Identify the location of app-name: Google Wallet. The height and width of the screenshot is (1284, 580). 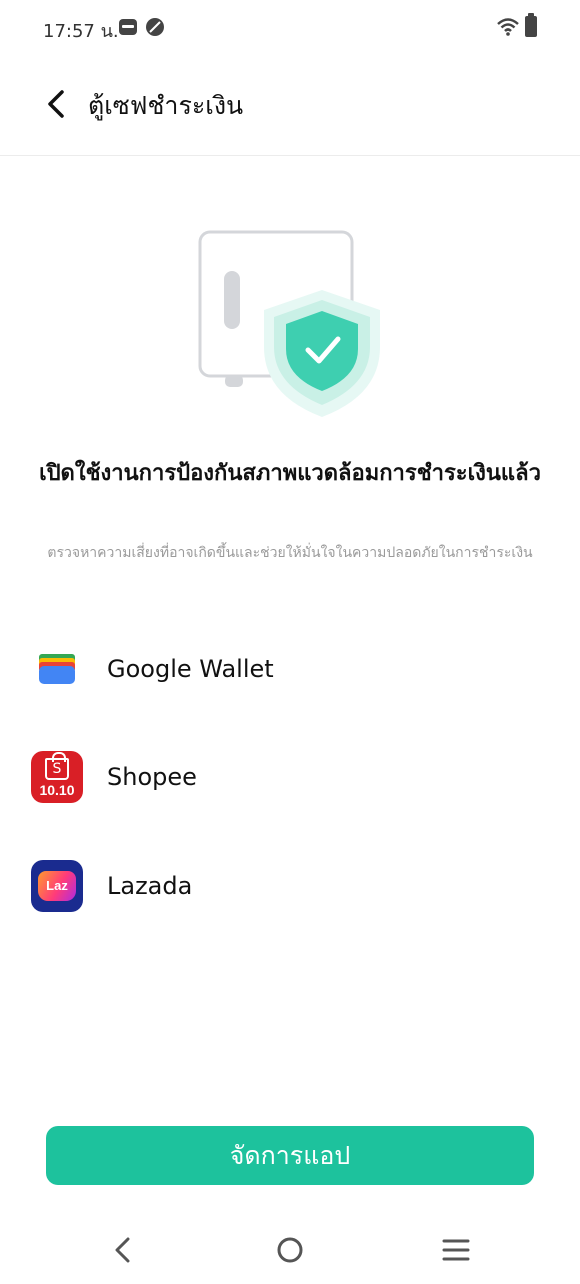
(190, 669).